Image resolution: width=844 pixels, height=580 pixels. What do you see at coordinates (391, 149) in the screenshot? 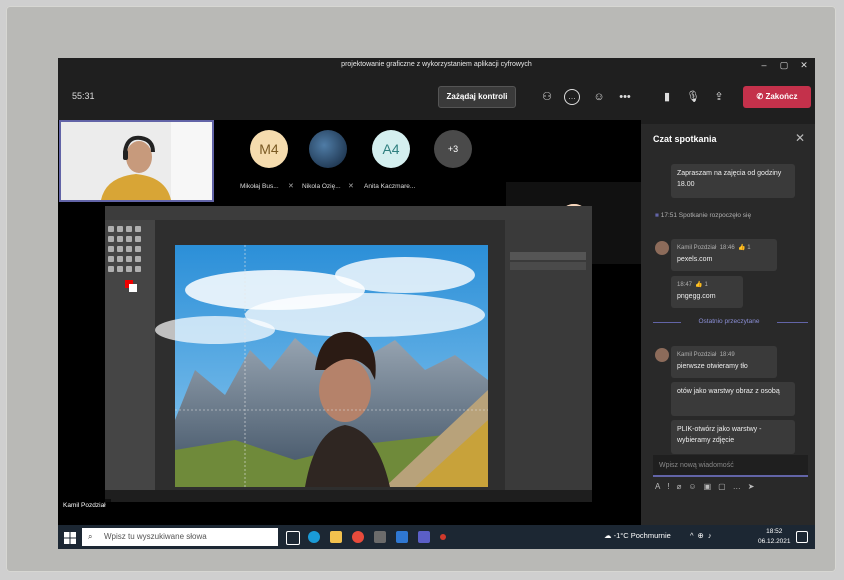
I see `participant-avatar: A4` at bounding box center [391, 149].